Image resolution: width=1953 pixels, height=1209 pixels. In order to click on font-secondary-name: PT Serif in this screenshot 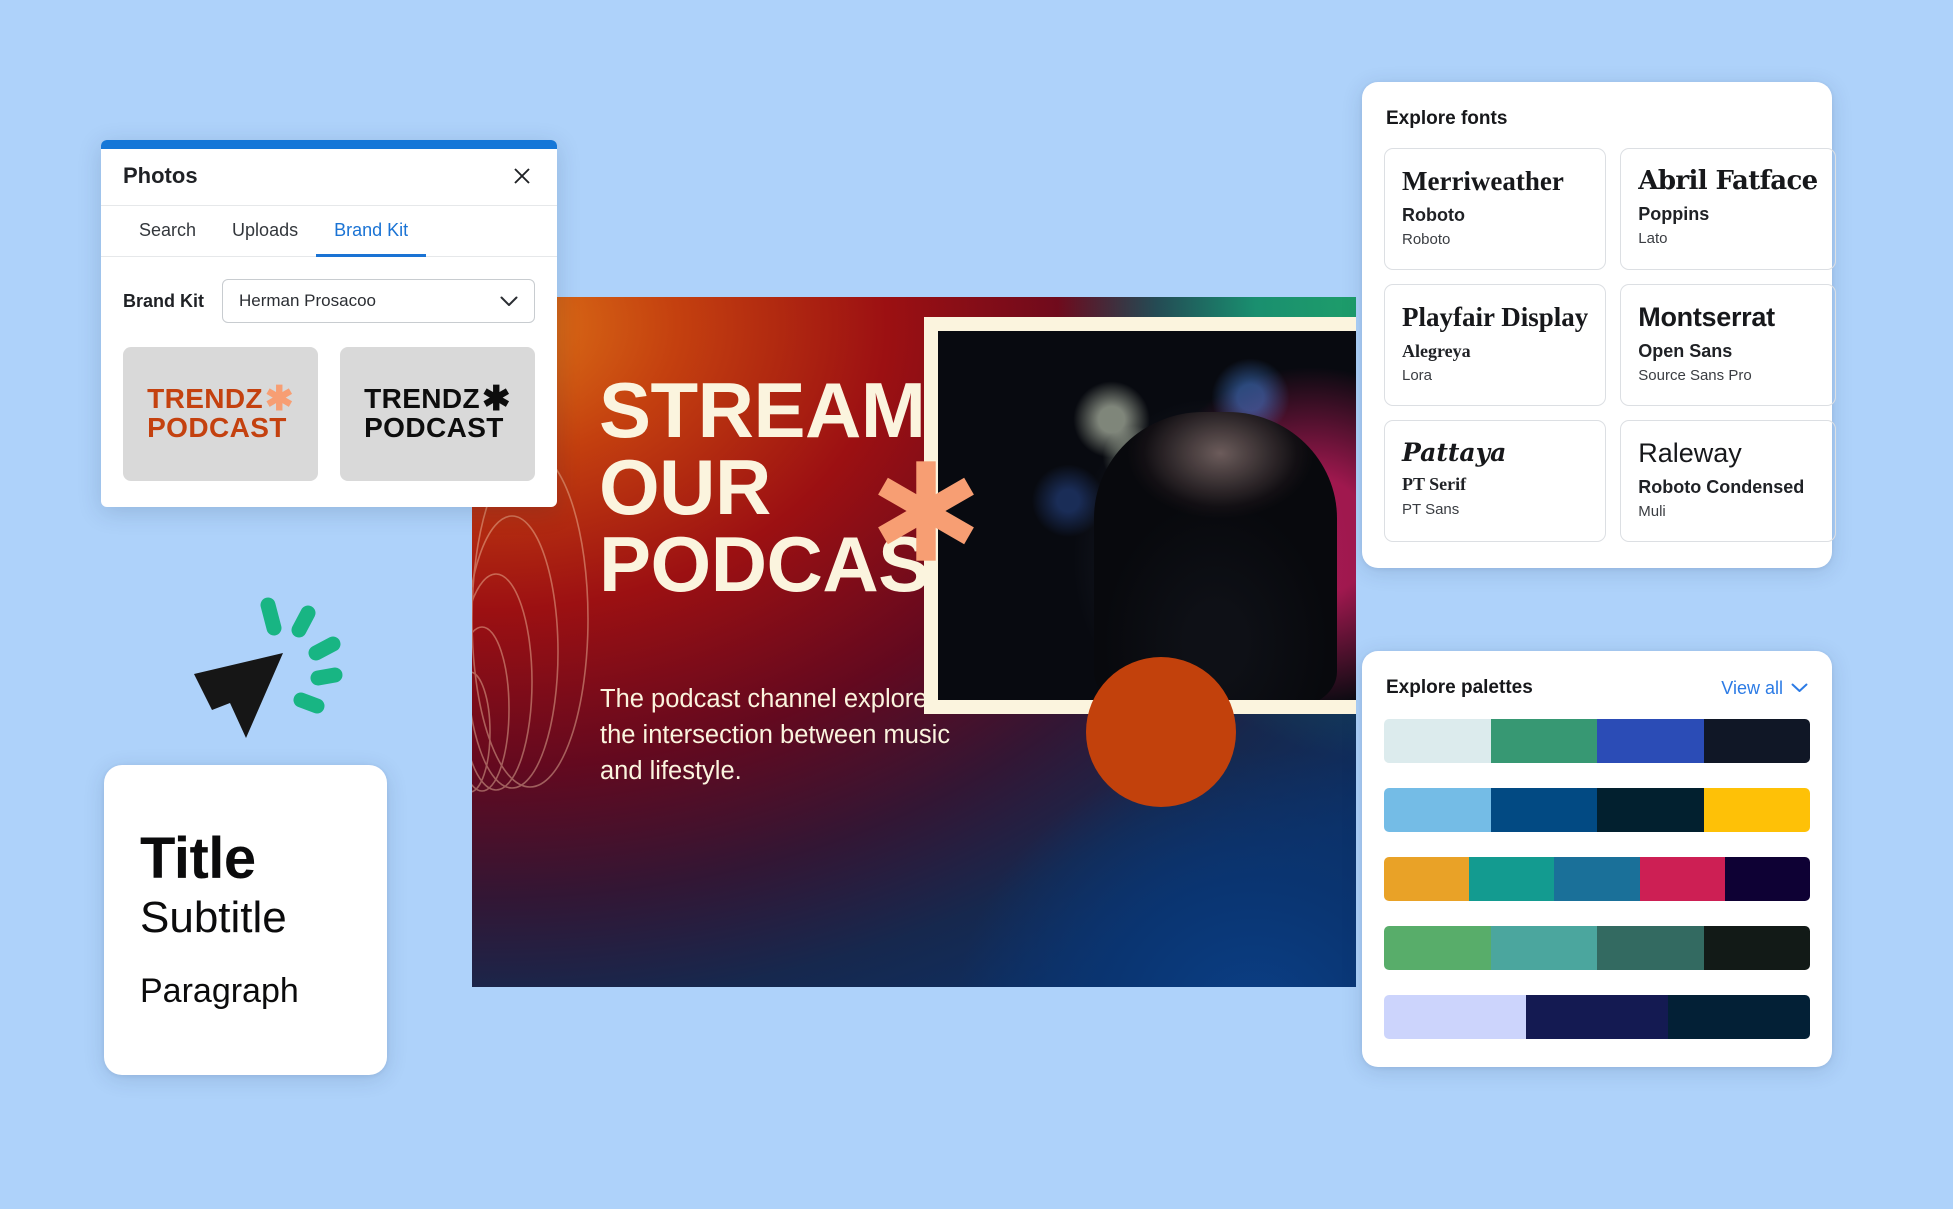, I will do `click(1434, 484)`.